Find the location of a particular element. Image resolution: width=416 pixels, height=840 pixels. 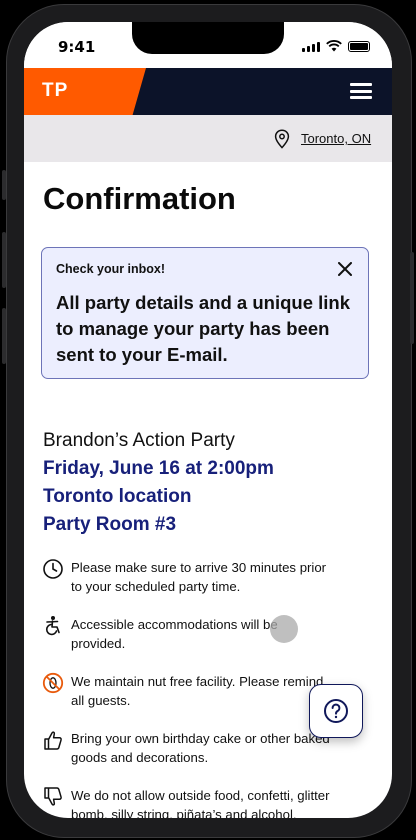

help-button is located at coordinates (336, 711).